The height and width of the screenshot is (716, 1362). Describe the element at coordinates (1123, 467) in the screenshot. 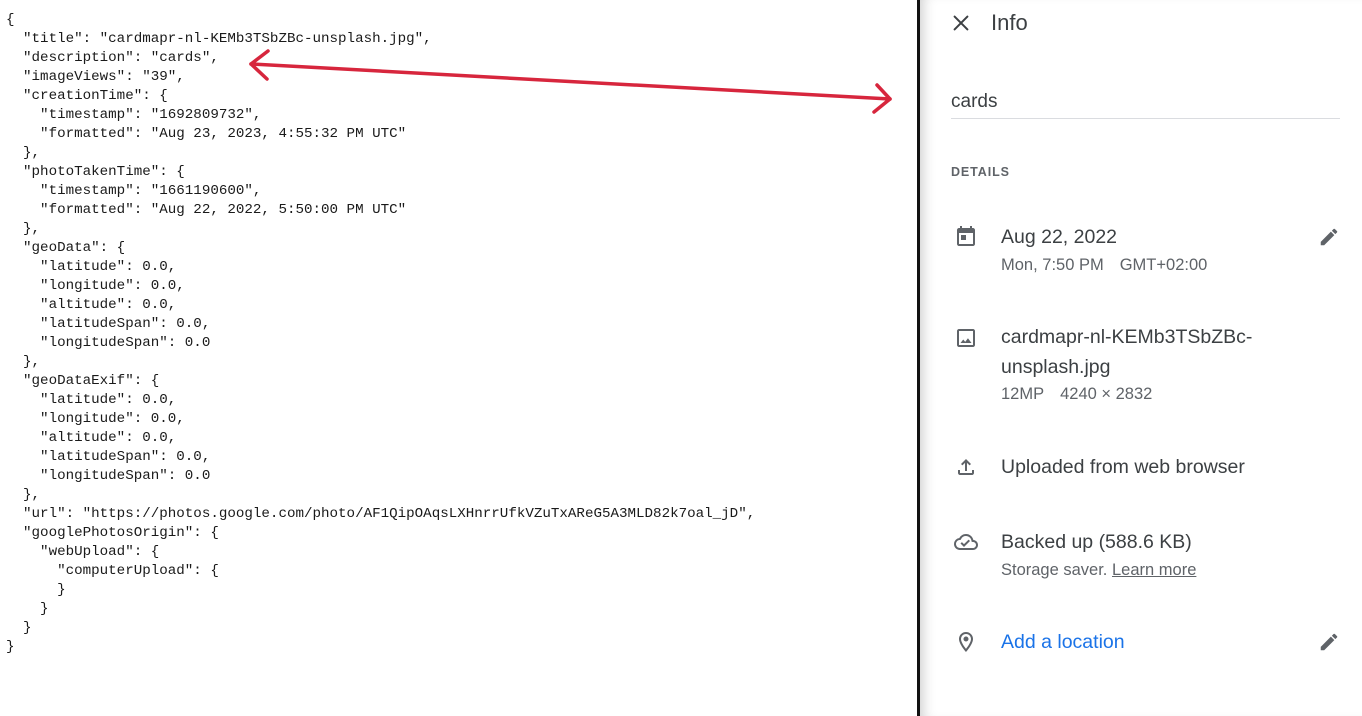

I see `upload-source-text: Uploaded from web browser` at that location.